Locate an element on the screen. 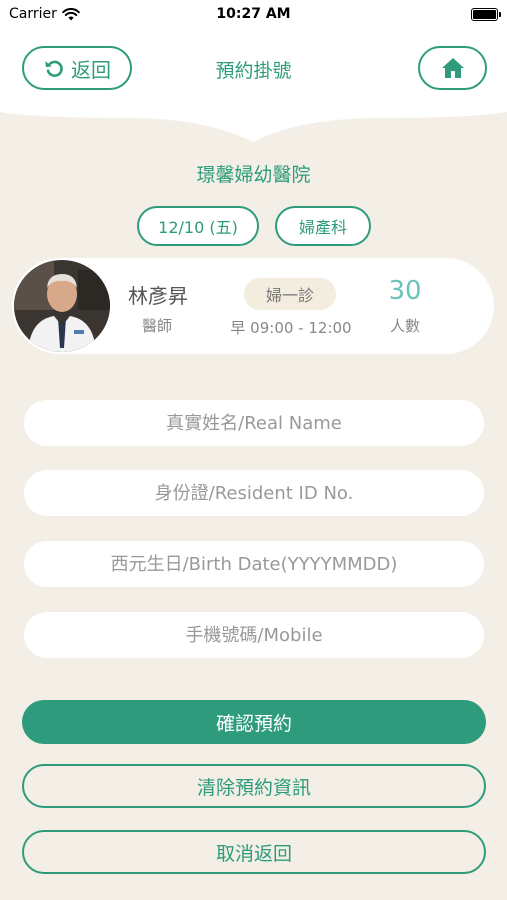 The width and height of the screenshot is (507, 900). battery-icon is located at coordinates (486, 14).